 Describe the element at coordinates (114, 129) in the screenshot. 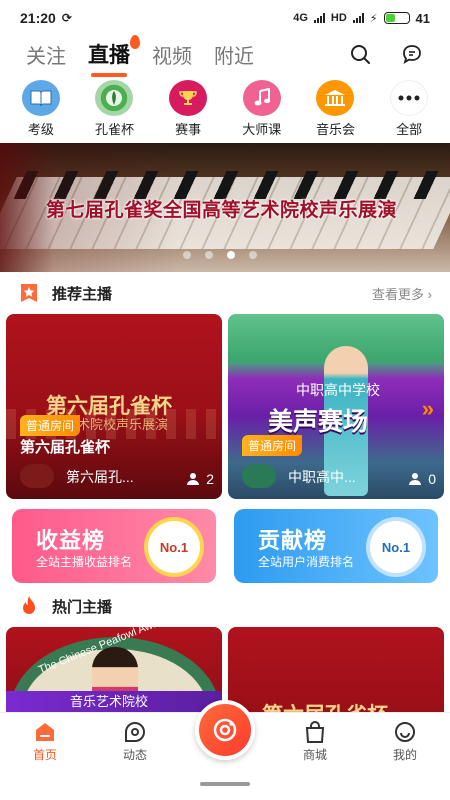

I see `category-label: 孔雀杯` at that location.